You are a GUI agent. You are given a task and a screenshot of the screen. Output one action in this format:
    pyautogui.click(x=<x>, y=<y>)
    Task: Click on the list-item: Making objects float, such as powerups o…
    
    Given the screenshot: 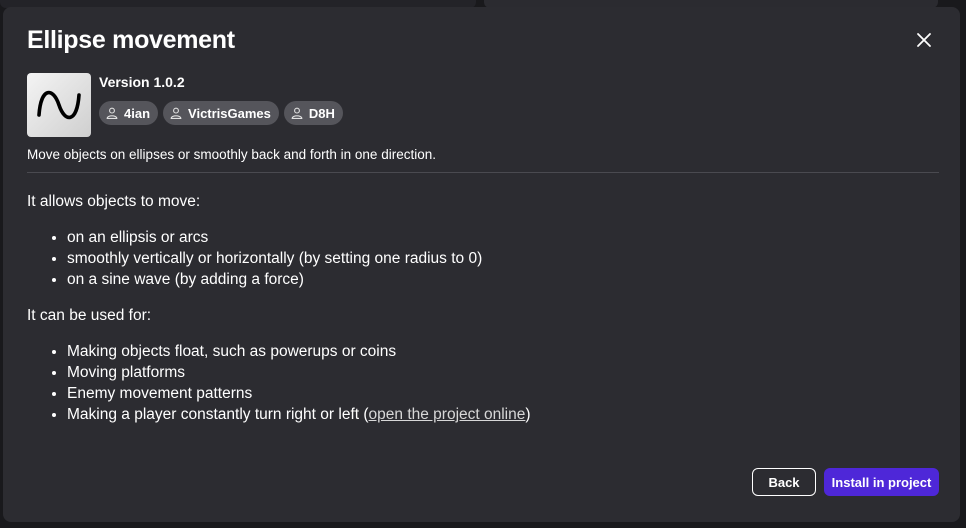 What is the action you would take?
    pyautogui.click(x=497, y=351)
    